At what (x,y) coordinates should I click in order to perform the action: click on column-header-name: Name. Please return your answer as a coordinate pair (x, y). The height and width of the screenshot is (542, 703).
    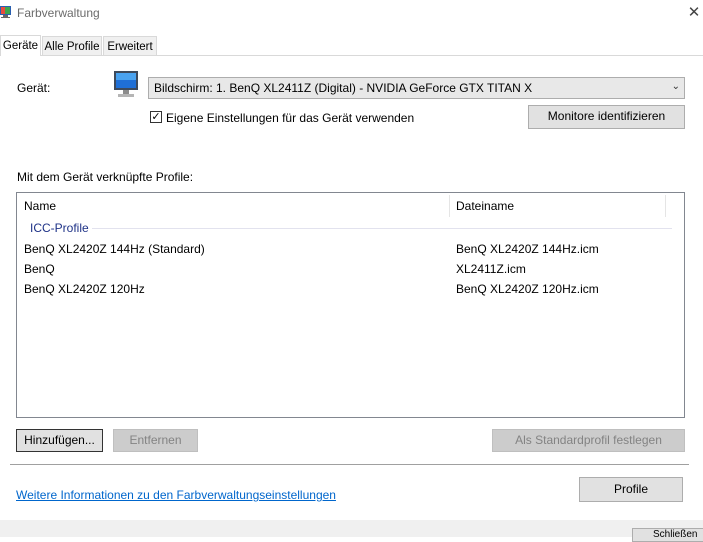
    Looking at the image, I should click on (40, 206).